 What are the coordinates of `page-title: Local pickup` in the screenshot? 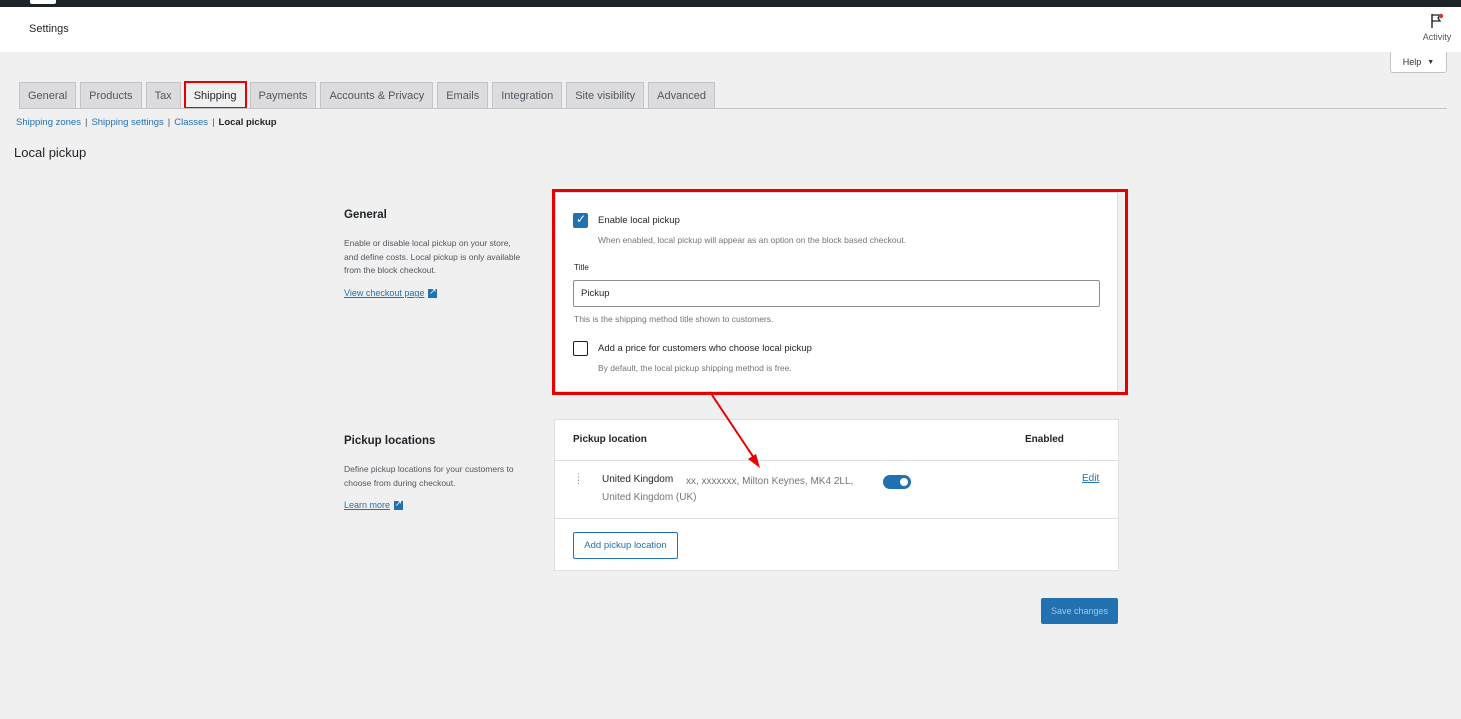 It's located at (50, 152).